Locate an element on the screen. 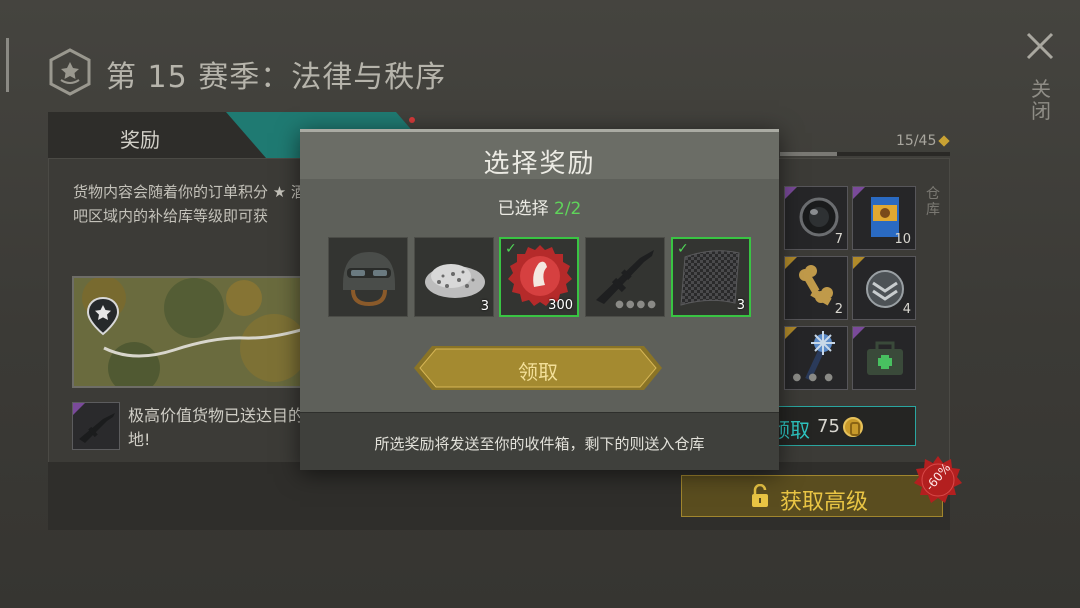  helmet-icon is located at coordinates (369, 279).